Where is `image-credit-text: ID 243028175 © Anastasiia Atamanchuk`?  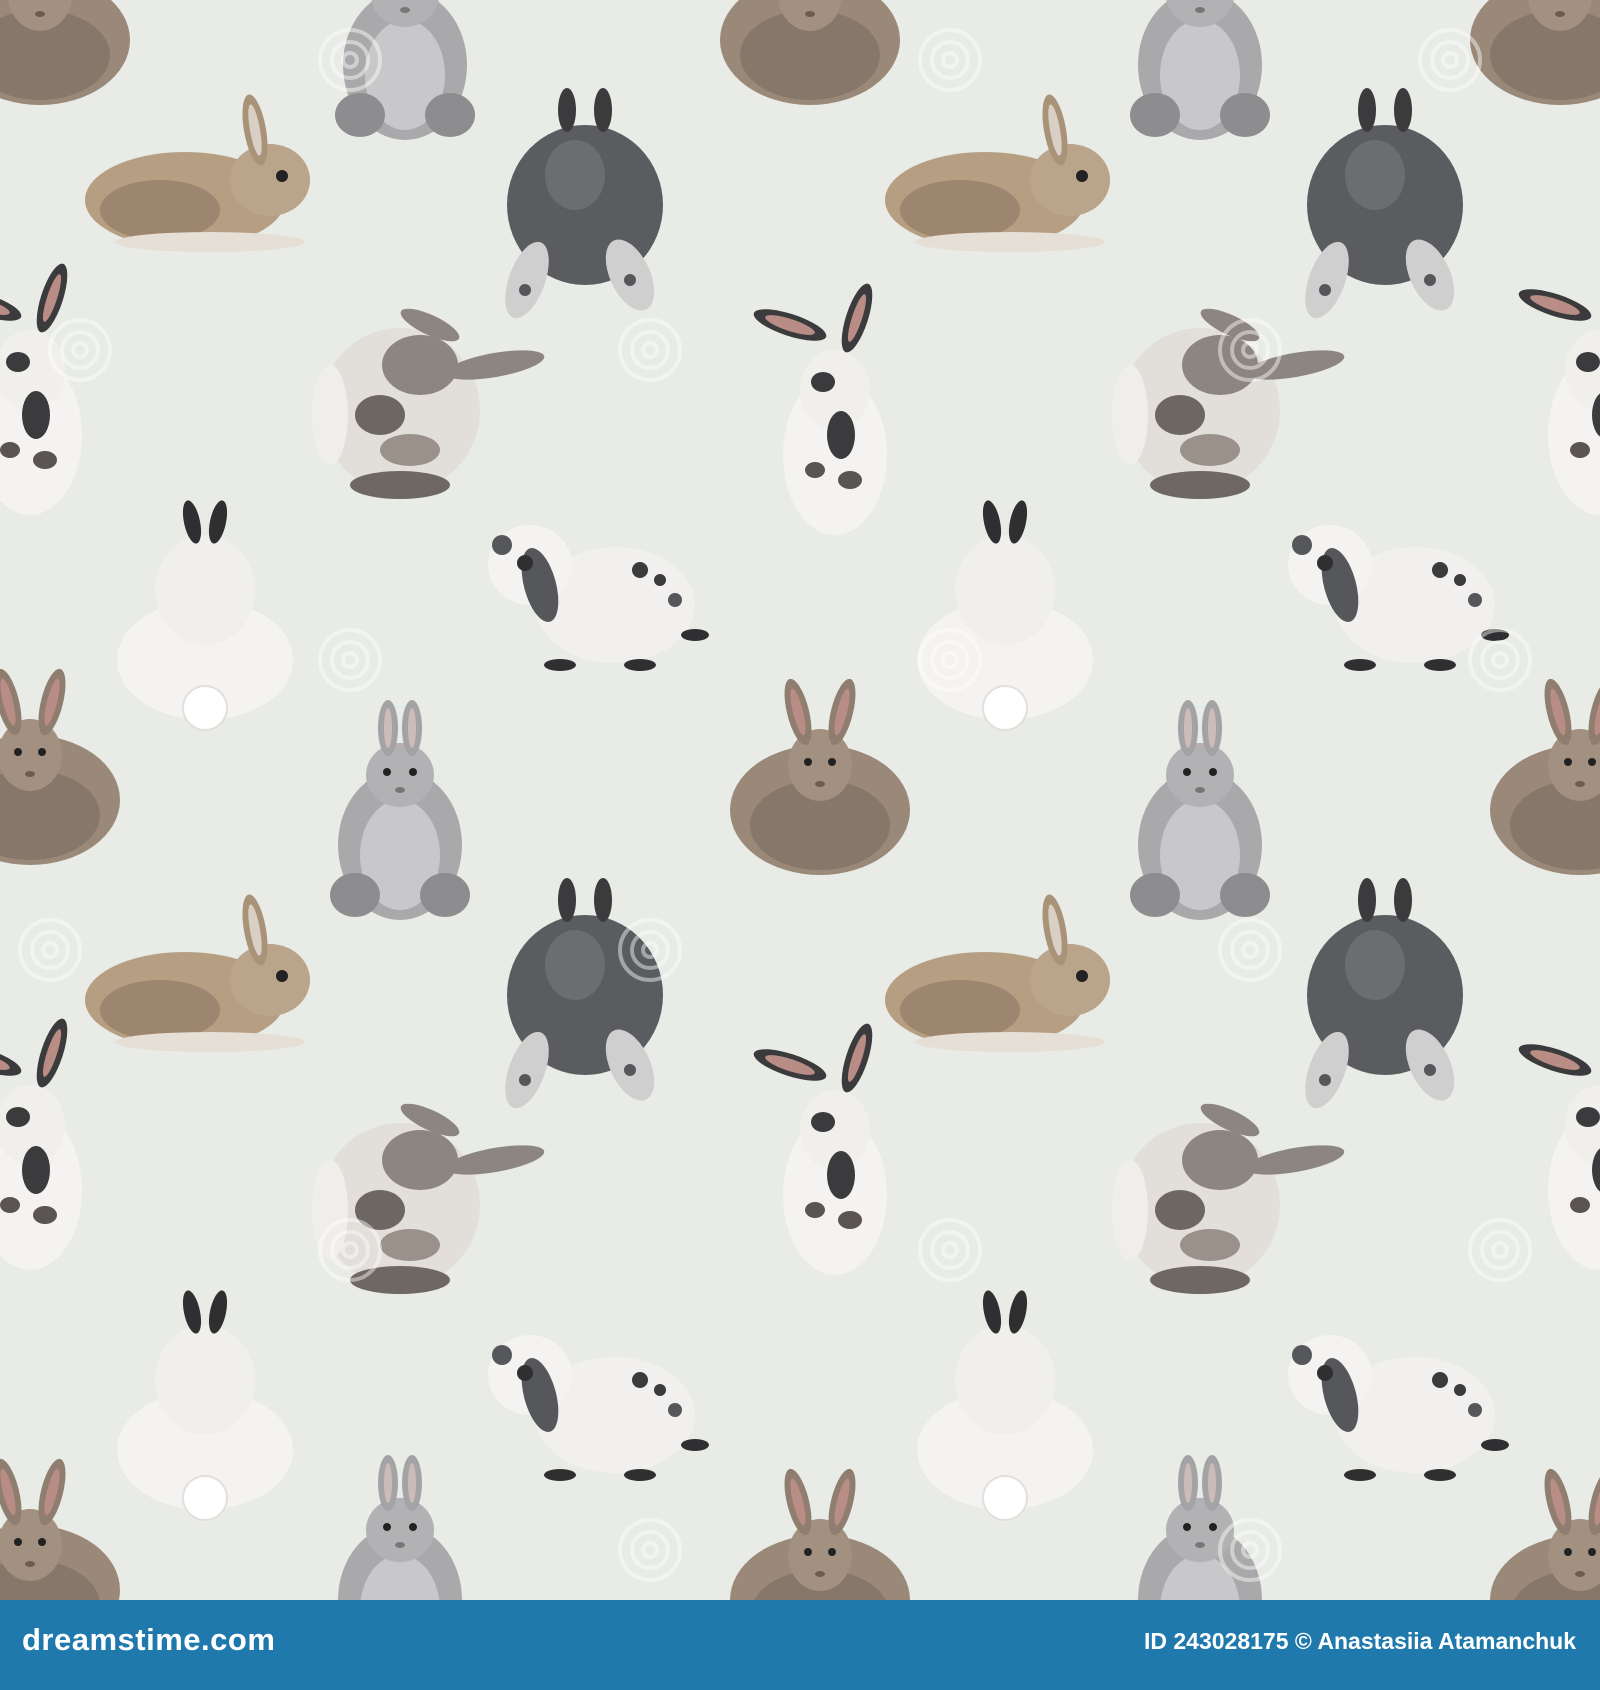
image-credit-text: ID 243028175 © Anastasiia Atamanchuk is located at coordinates (1359, 1641).